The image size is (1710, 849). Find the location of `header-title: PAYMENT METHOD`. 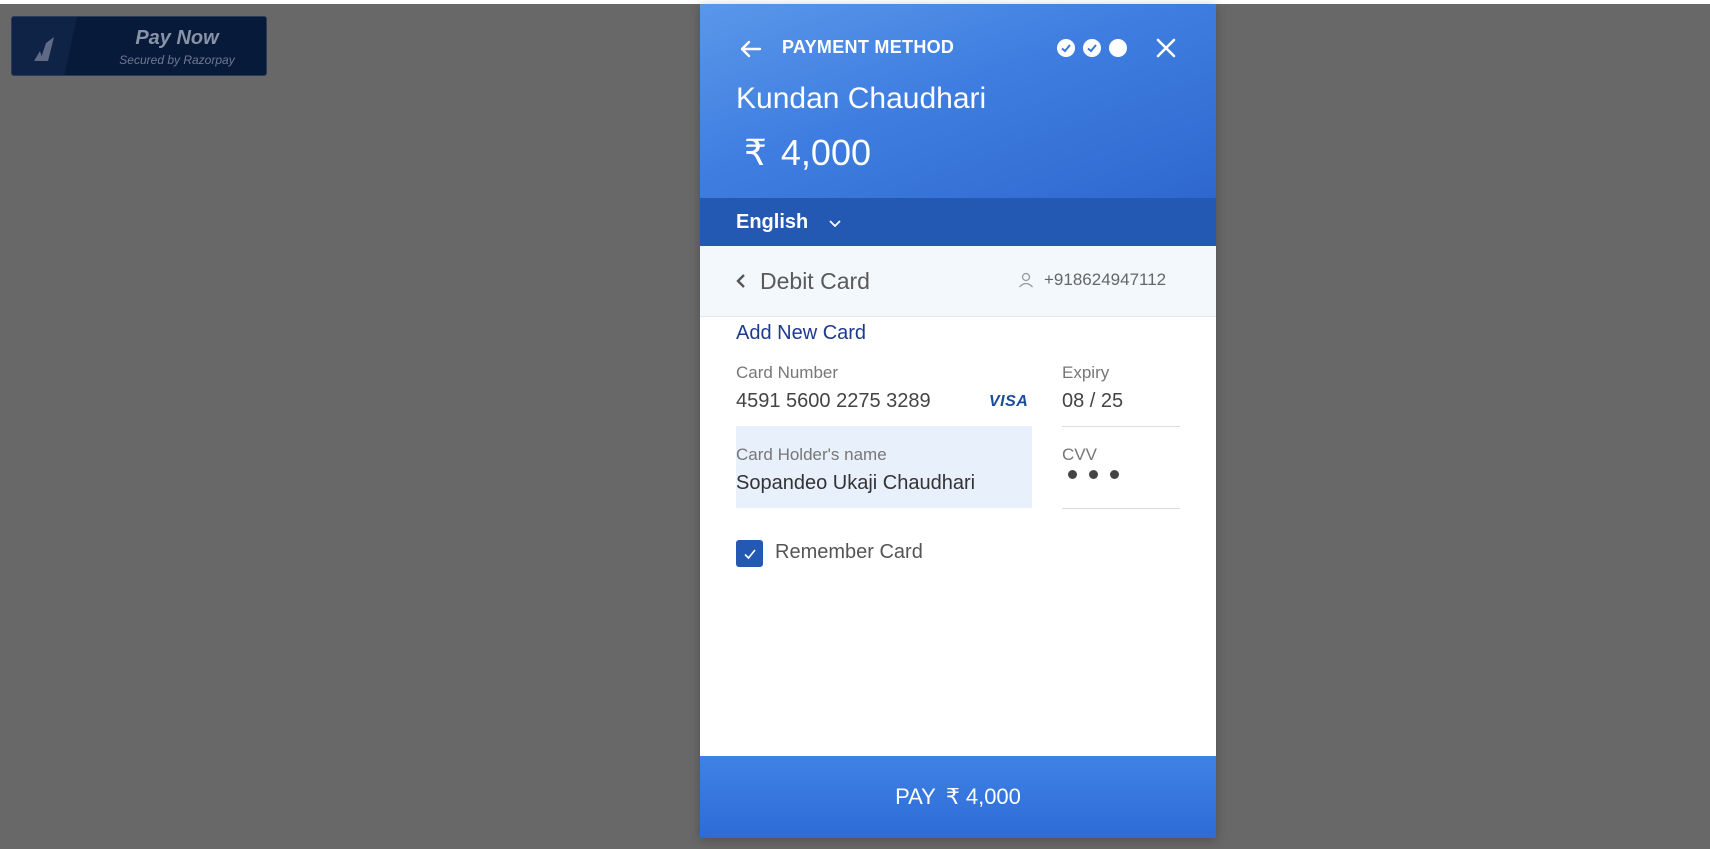

header-title: PAYMENT METHOD is located at coordinates (868, 47).